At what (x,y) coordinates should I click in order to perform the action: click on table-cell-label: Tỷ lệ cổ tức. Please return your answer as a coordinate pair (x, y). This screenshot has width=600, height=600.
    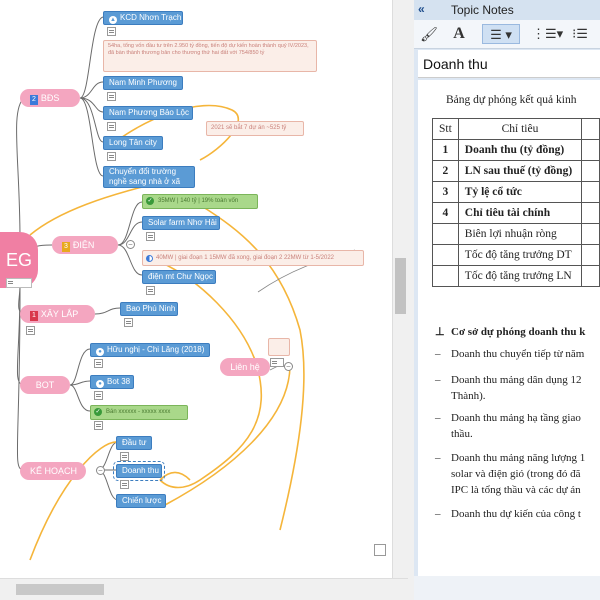
    Looking at the image, I should click on (520, 192).